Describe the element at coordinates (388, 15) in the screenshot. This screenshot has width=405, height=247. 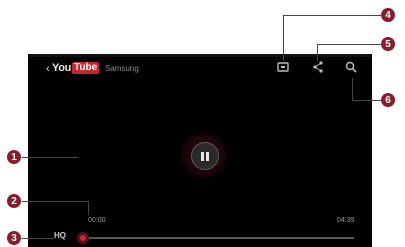
I see `callout-4: 4` at that location.